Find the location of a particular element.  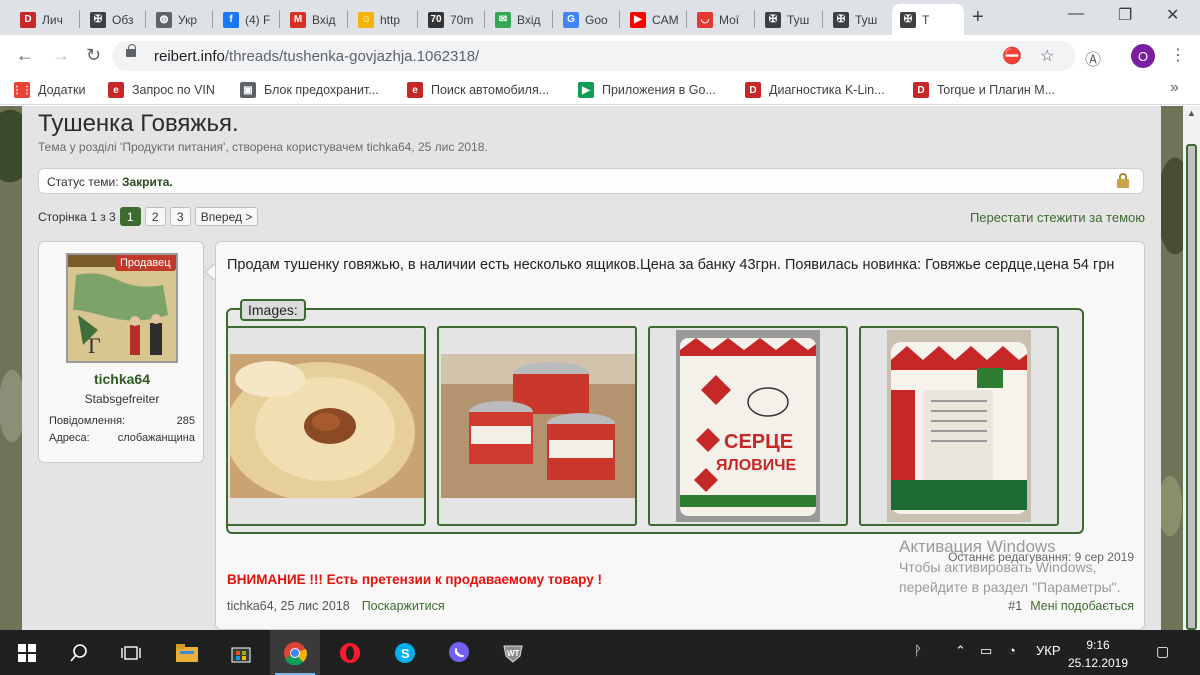

lock-icon is located at coordinates (131, 50).